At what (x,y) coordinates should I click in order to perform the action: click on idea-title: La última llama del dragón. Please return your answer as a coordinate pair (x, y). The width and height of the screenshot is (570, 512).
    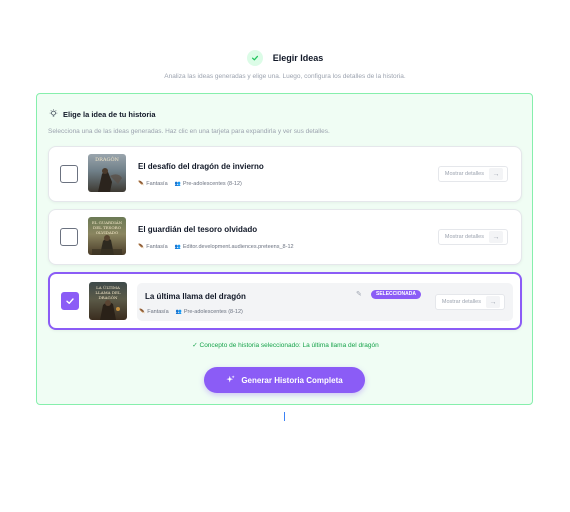
    Looking at the image, I should click on (195, 296).